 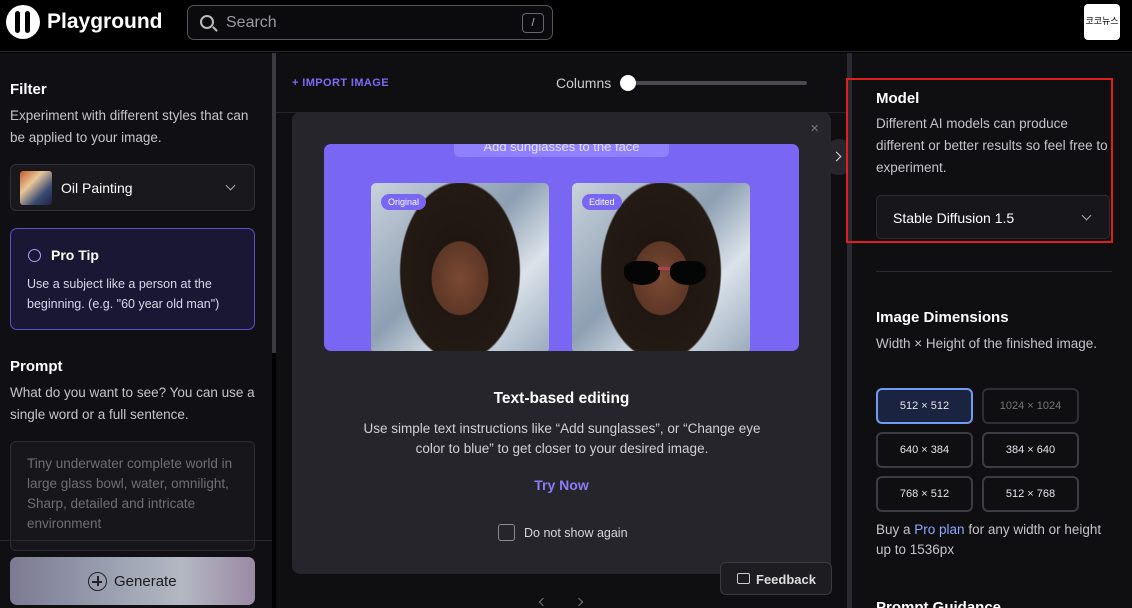 What do you see at coordinates (561, 398) in the screenshot?
I see `modal-title: Text-based editing` at bounding box center [561, 398].